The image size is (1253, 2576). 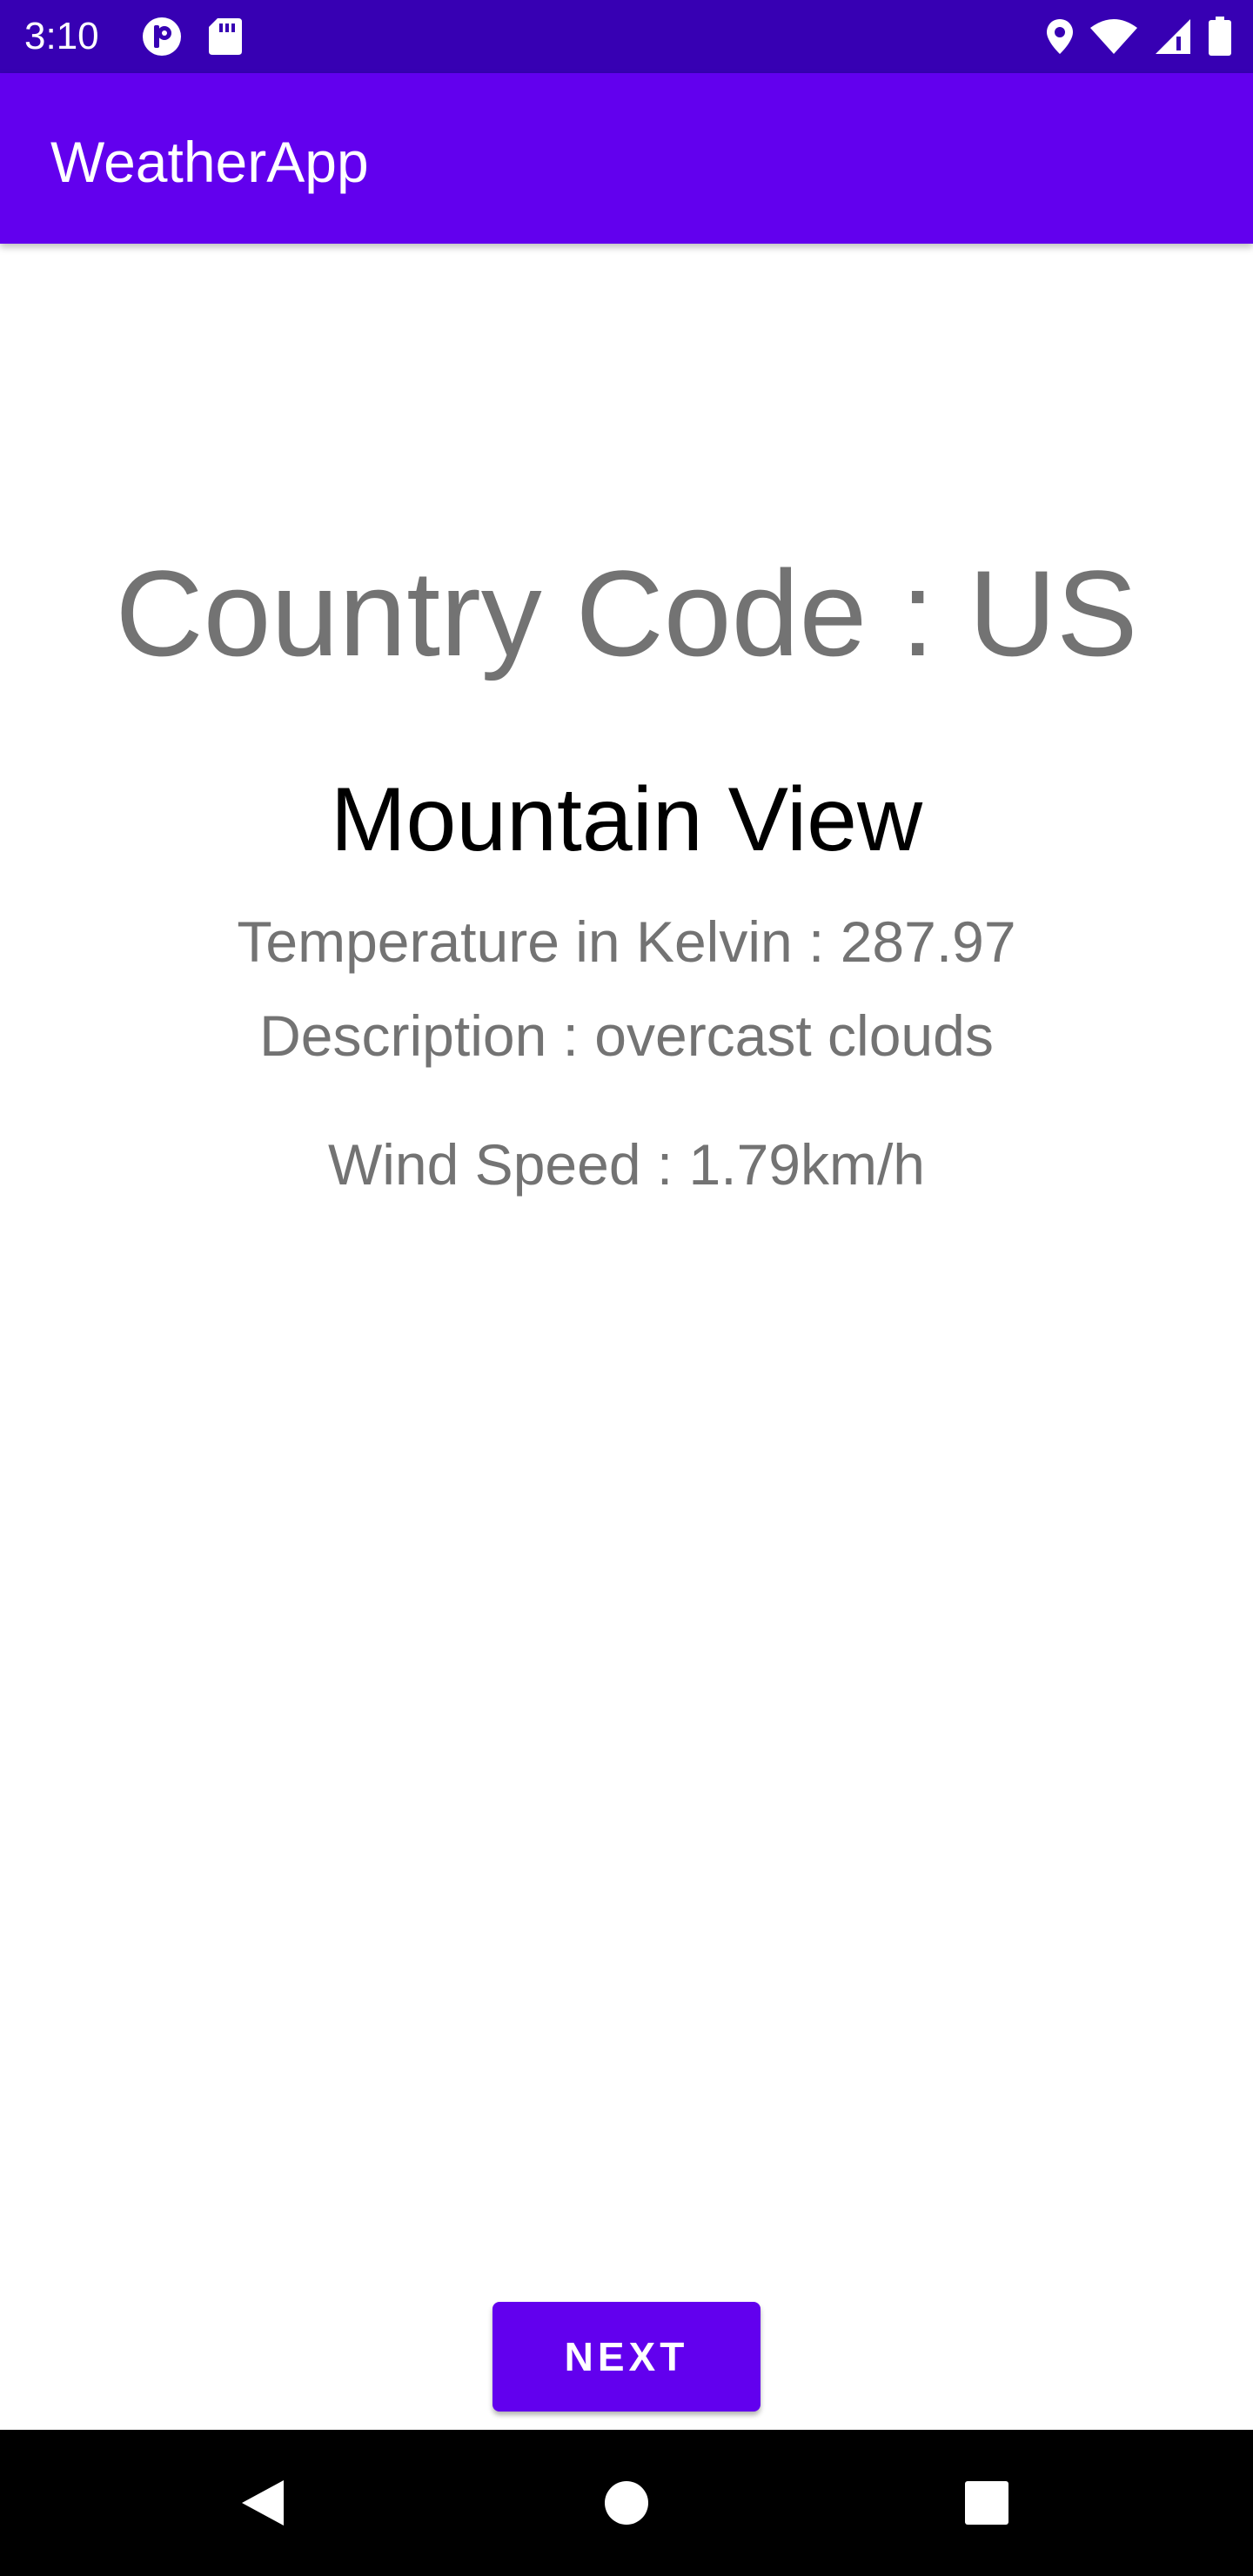 What do you see at coordinates (626, 613) in the screenshot?
I see `country-code-label: Country Code : US` at bounding box center [626, 613].